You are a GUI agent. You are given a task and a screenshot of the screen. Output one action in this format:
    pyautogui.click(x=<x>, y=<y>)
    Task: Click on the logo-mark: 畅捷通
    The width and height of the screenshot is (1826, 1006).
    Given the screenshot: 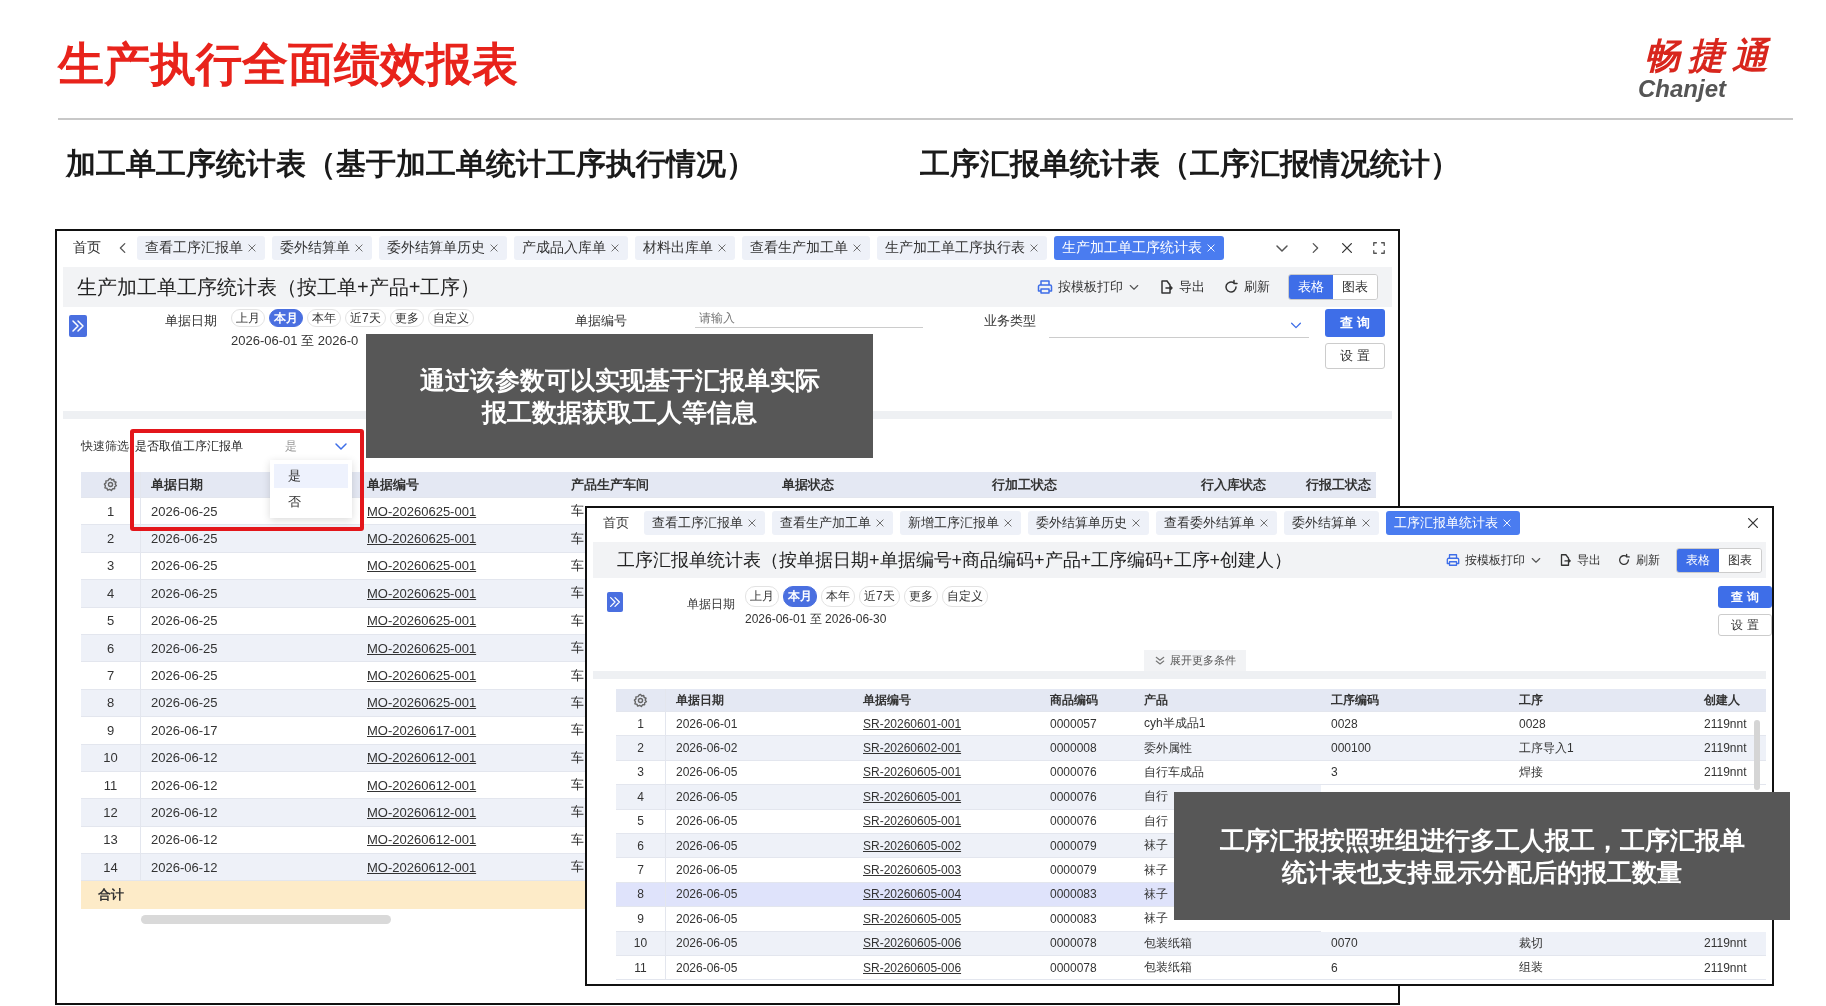 What is the action you would take?
    pyautogui.click(x=1710, y=56)
    